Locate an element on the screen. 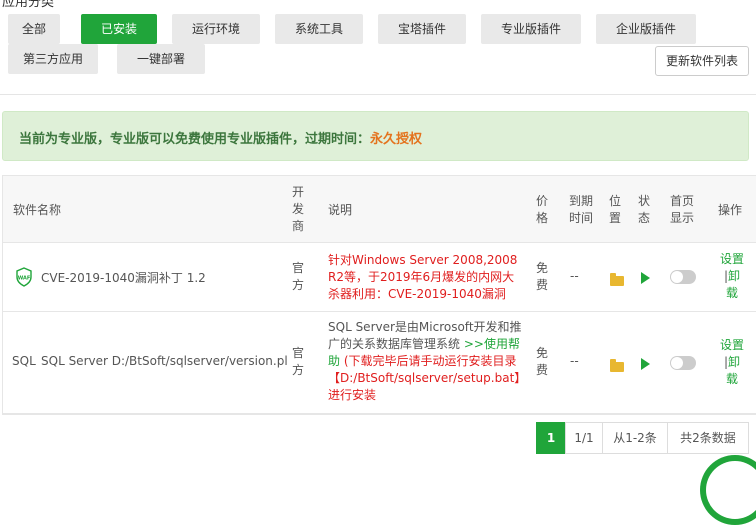 The image size is (756, 525). page-total: 共2条数据 is located at coordinates (708, 438).